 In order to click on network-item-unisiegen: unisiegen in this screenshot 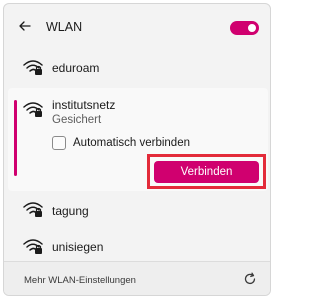, I will do `click(137, 246)`.